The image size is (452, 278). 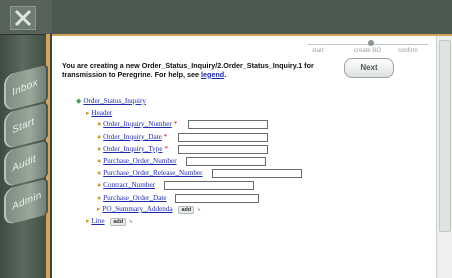 What do you see at coordinates (27, 201) in the screenshot?
I see `nav-tab-label: Admin` at bounding box center [27, 201].